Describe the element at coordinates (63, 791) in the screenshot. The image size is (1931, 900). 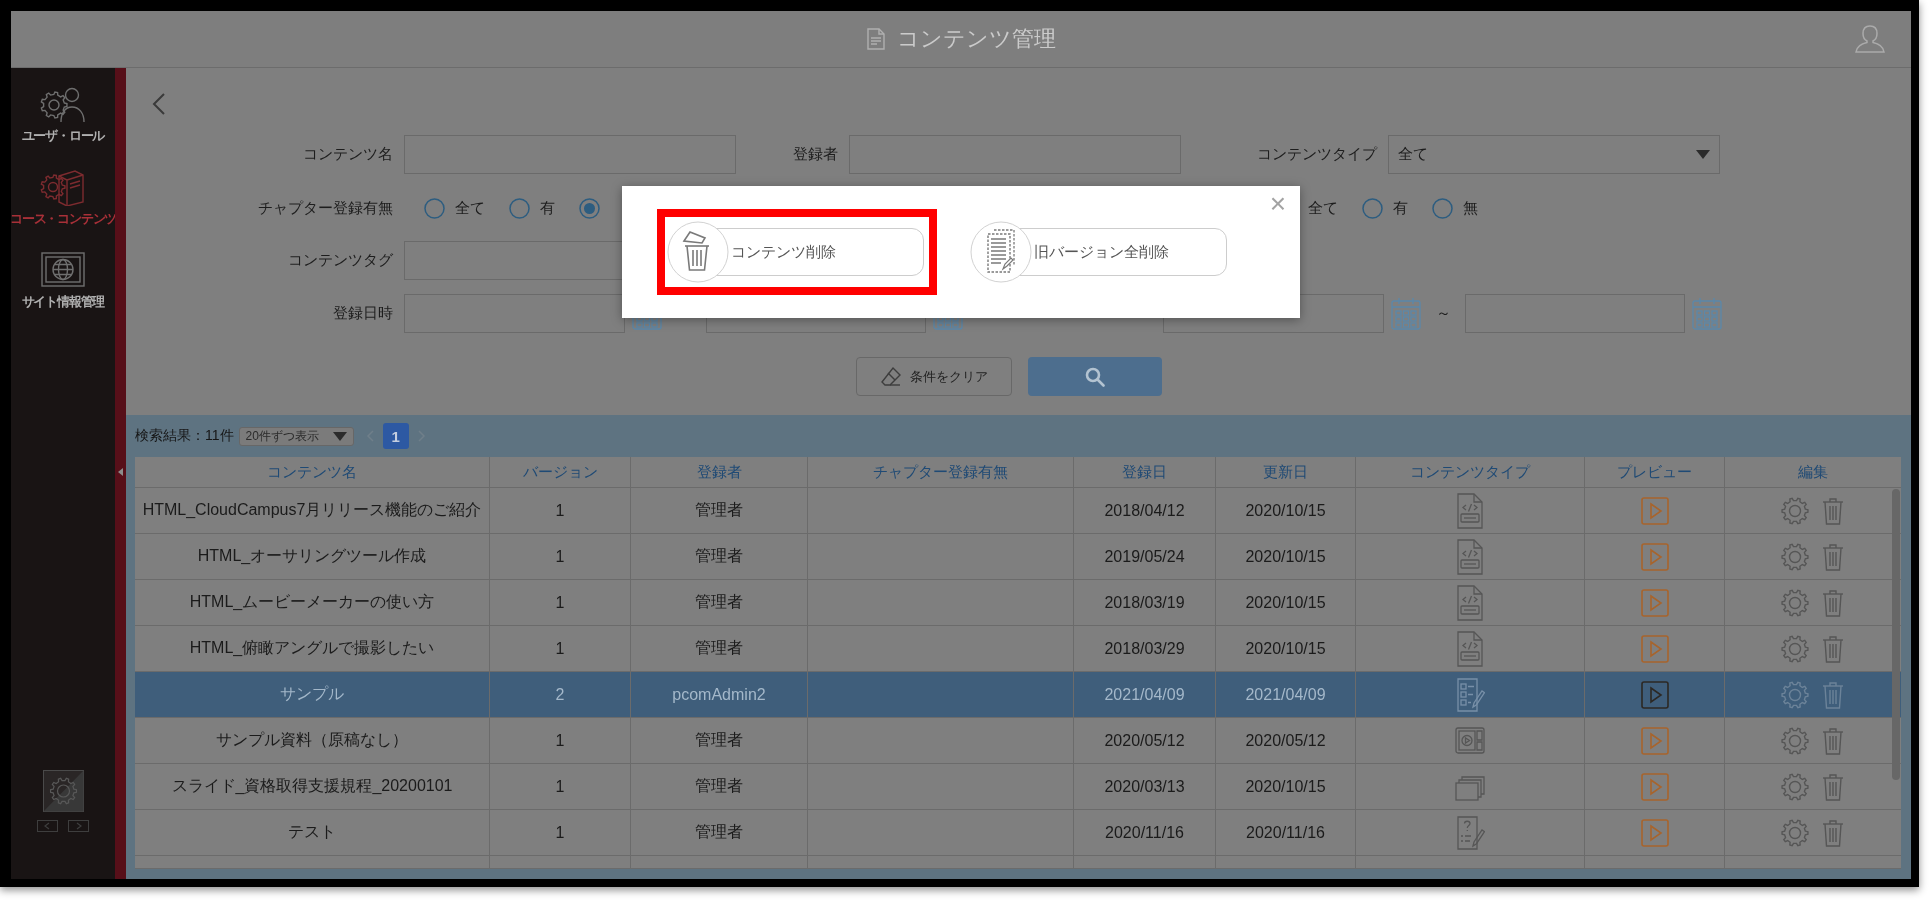
I see `gear-tile-icon` at that location.